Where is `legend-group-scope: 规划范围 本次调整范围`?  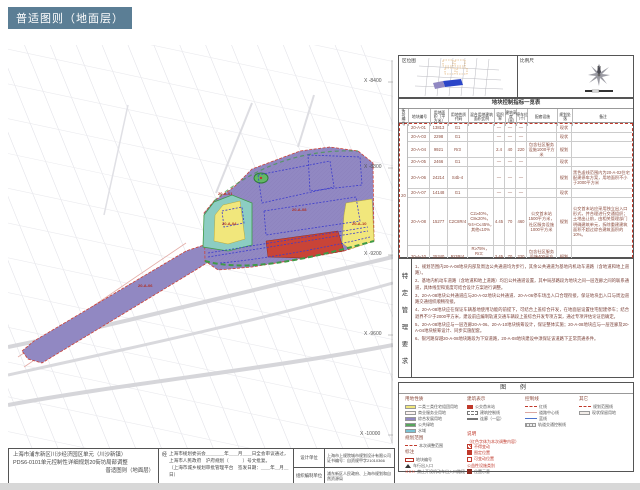
legend-group-scope: 规划范围 本次调整范围 is located at coordinates (424, 441).